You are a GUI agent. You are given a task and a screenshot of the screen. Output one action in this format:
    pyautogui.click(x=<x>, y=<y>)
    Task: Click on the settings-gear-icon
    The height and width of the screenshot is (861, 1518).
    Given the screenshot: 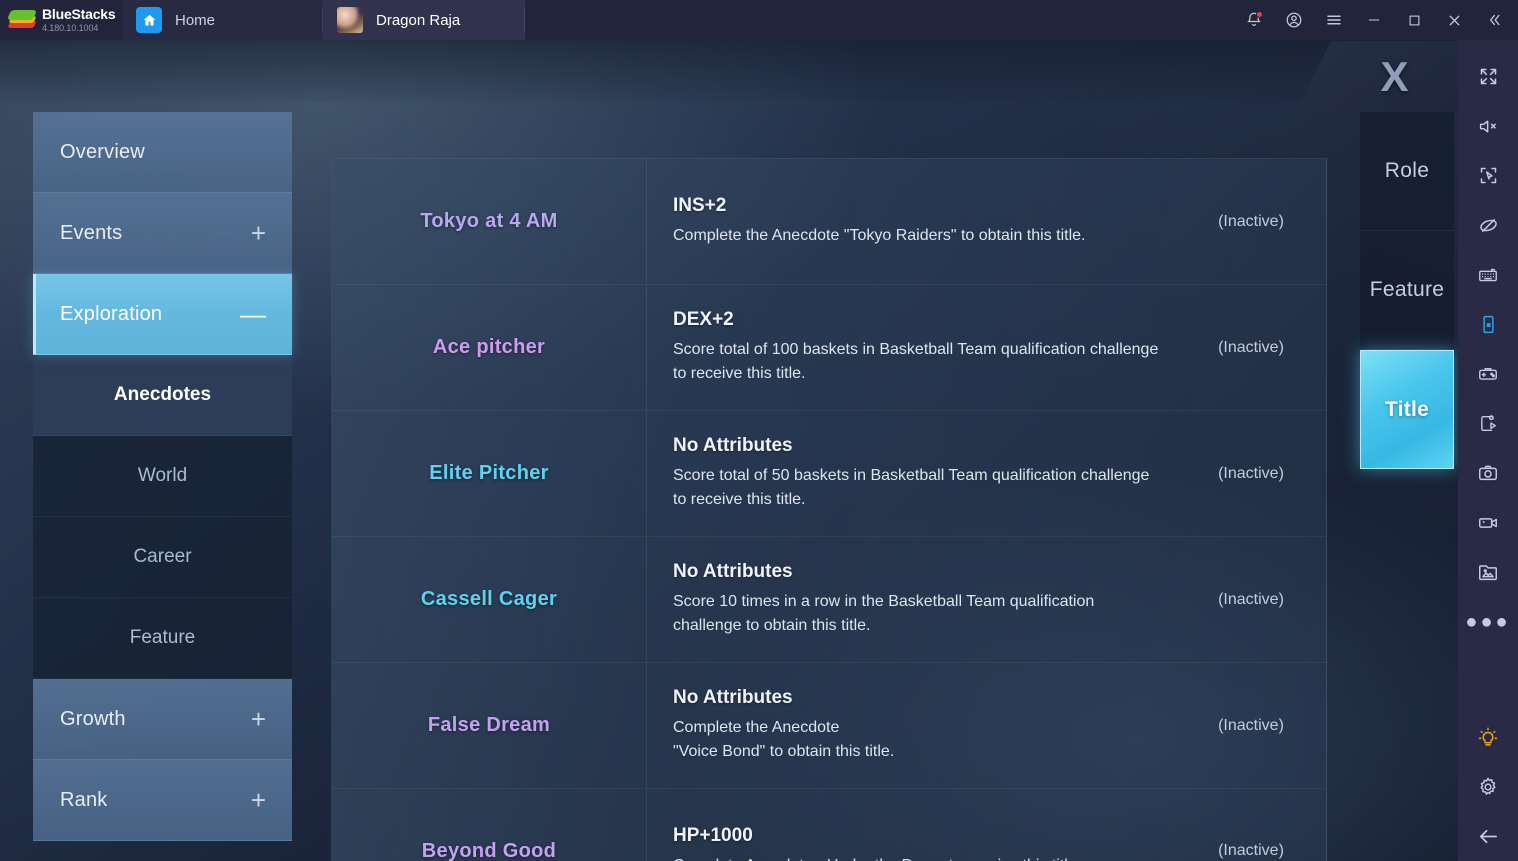 What is the action you would take?
    pyautogui.click(x=1488, y=787)
    